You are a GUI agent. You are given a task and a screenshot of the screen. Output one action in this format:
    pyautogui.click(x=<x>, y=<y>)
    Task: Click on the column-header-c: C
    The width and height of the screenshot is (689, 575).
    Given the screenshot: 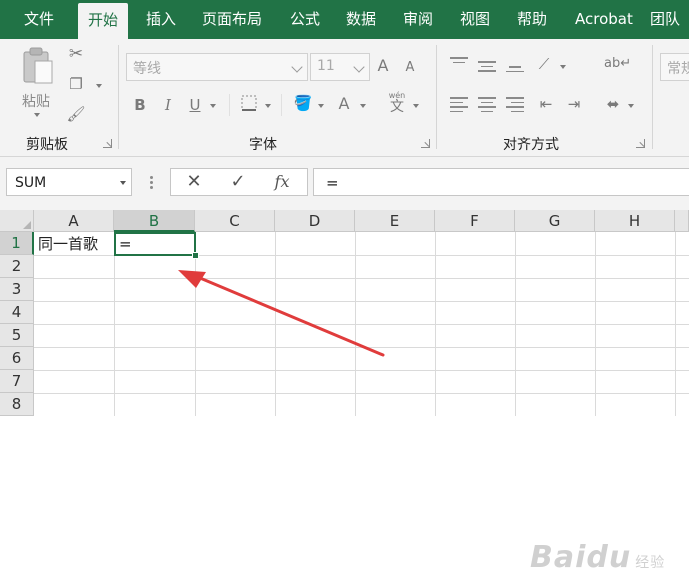 What is the action you would take?
    pyautogui.click(x=235, y=221)
    